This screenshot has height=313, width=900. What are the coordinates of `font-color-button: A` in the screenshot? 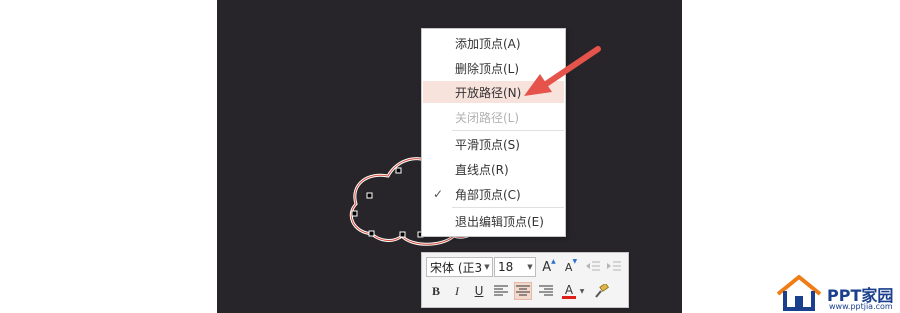 It's located at (569, 291).